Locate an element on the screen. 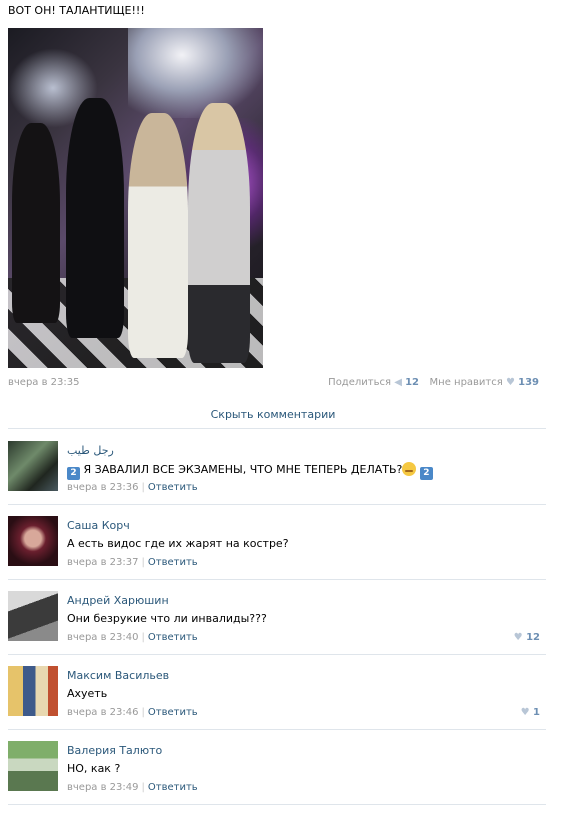  share-count: 12 is located at coordinates (412, 382).